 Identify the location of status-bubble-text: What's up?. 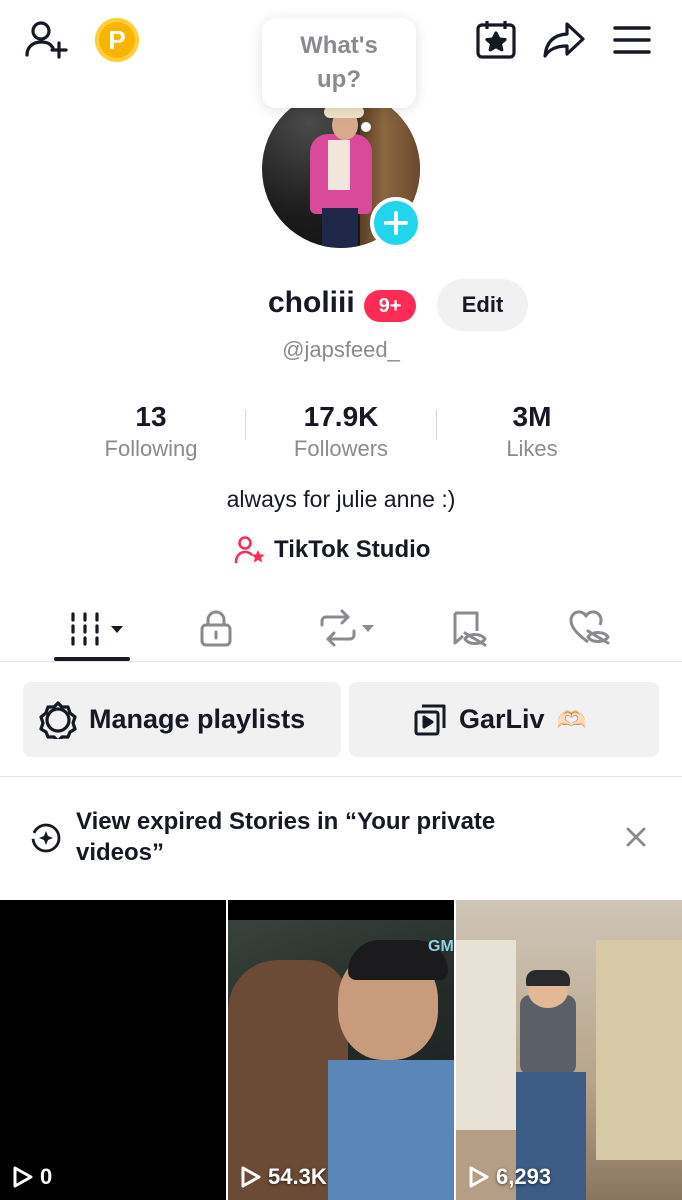
(339, 62).